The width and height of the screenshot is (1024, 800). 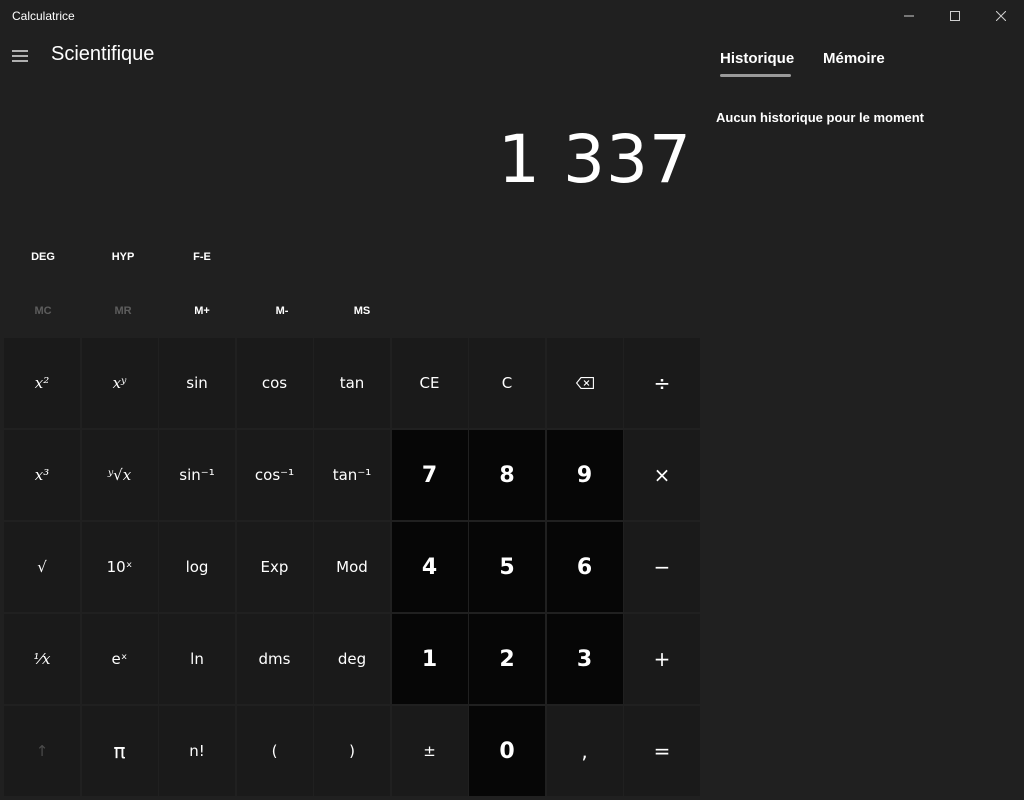 I want to click on sin-button: sin, so click(x=197, y=383).